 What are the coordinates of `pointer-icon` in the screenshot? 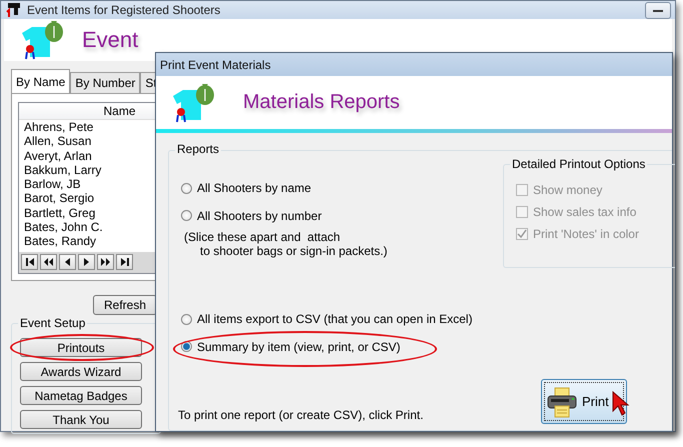 It's located at (621, 404).